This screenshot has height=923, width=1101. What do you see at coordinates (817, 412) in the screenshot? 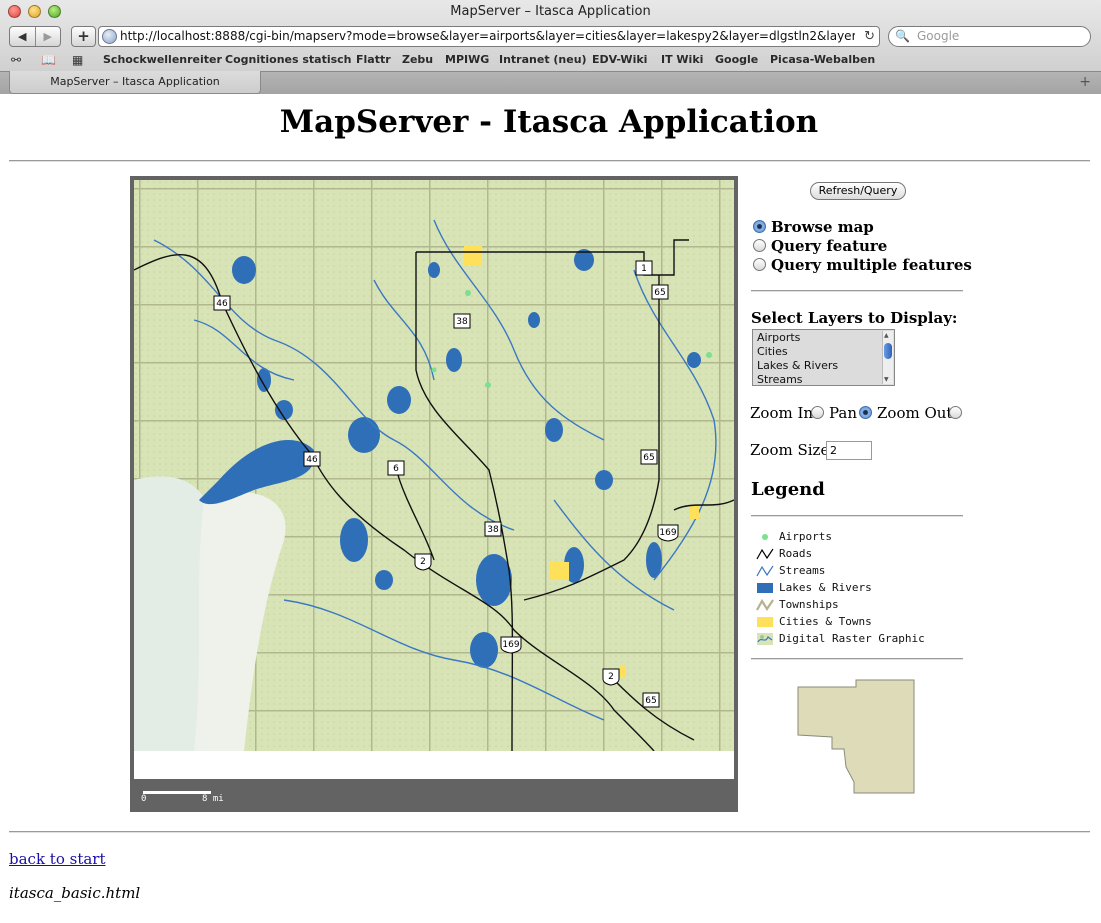
I see `zoom-in-radio` at bounding box center [817, 412].